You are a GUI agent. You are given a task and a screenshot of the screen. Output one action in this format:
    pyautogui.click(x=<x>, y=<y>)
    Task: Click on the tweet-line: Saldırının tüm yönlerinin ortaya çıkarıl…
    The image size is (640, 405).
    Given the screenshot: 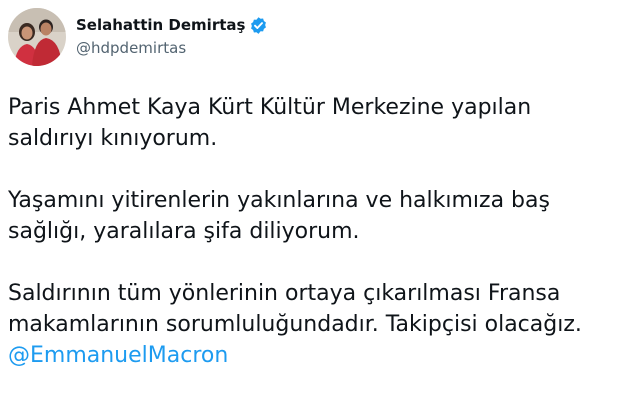 What is the action you would take?
    pyautogui.click(x=284, y=293)
    